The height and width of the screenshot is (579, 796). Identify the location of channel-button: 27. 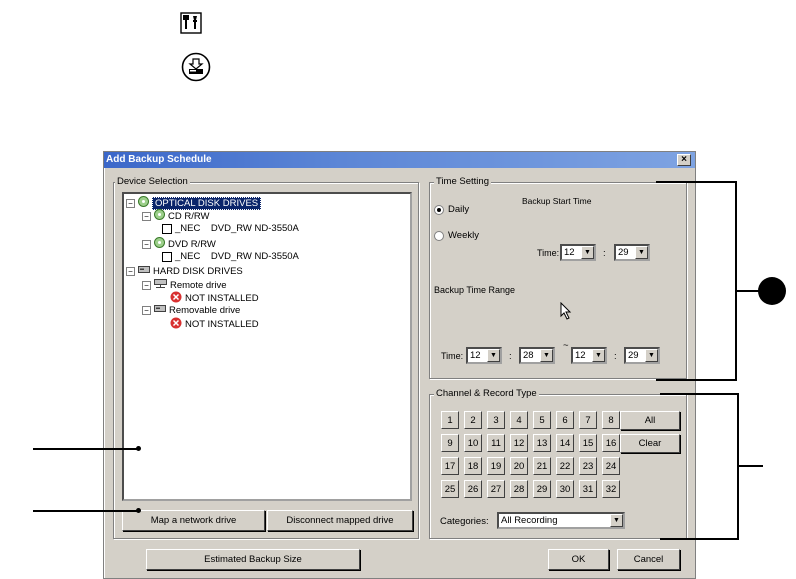
(496, 489).